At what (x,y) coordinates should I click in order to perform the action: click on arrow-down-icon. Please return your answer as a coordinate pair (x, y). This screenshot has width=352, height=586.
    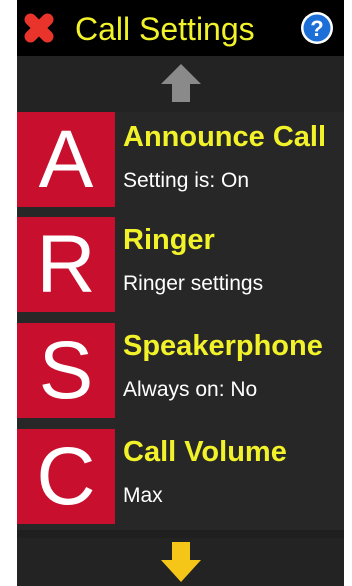
    Looking at the image, I should click on (181, 562).